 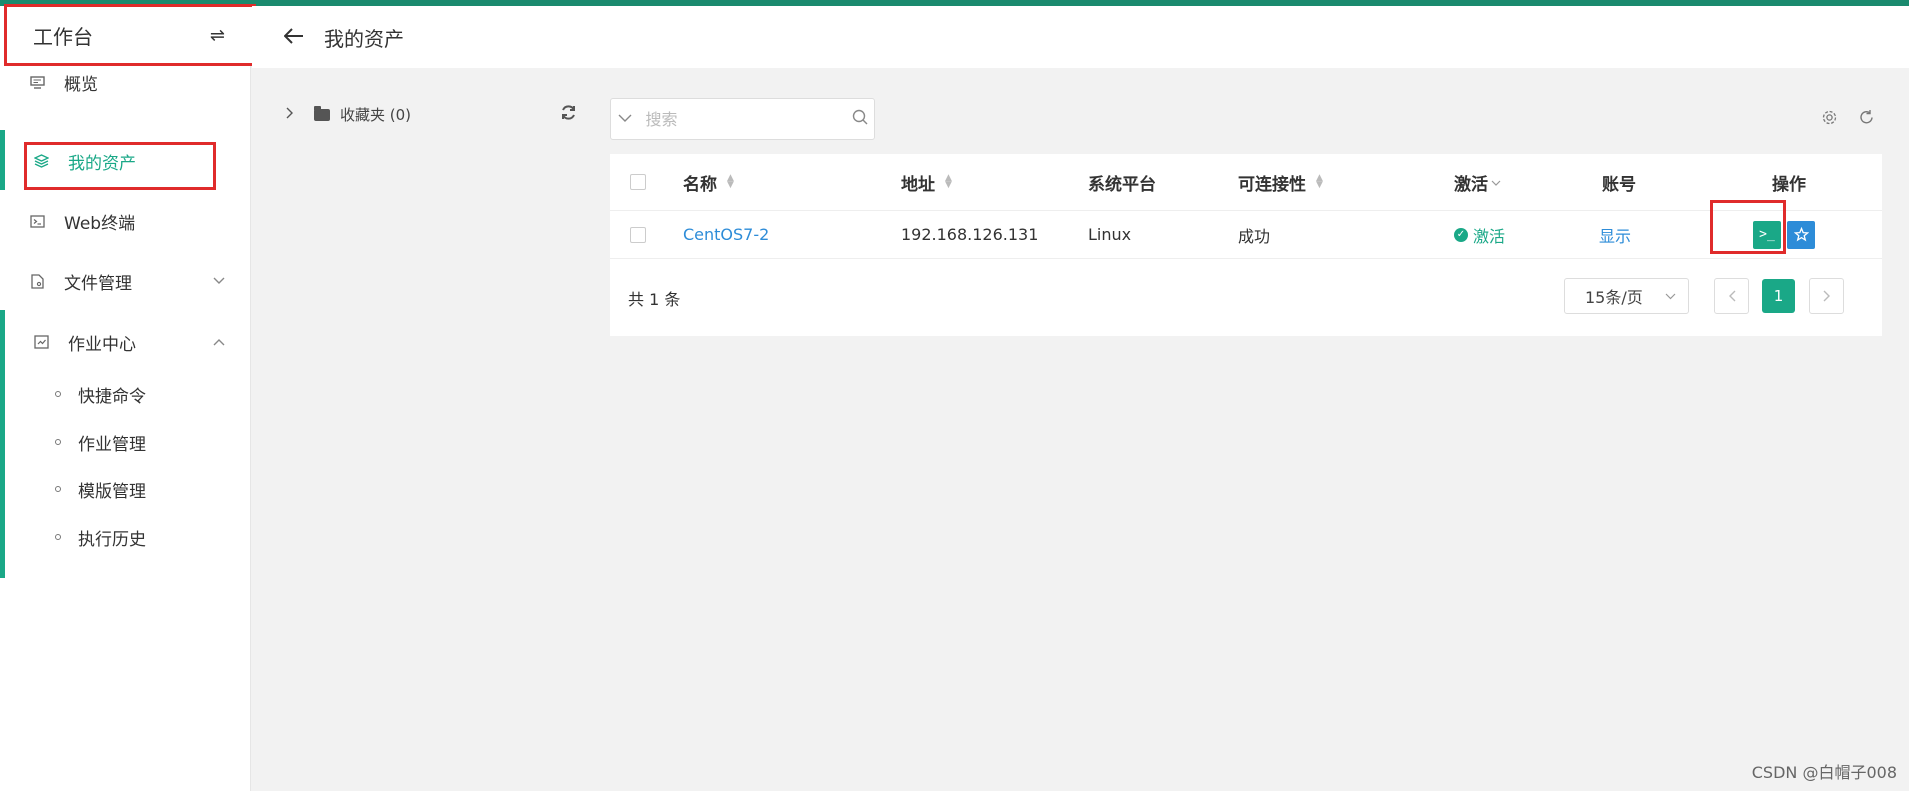 I want to click on table-header: 名称 ▲ ▼ 地址 ▲ ▼ 系统平台 可连接性 ▲ ▼ 激活 账号 操作, so click(x=1246, y=182).